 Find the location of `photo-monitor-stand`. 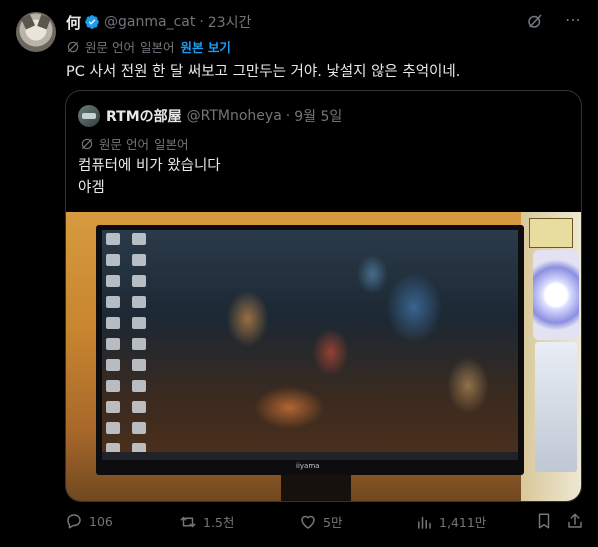

photo-monitor-stand is located at coordinates (316, 488).